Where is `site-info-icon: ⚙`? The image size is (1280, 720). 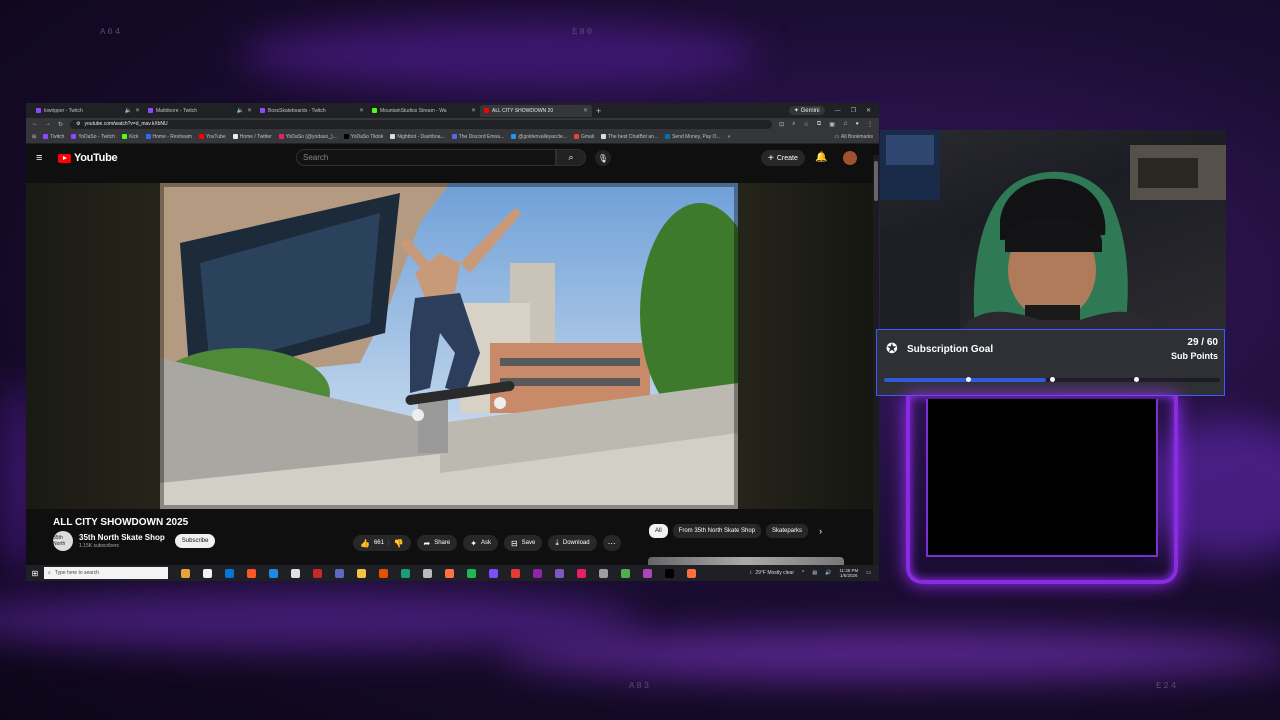 site-info-icon: ⚙ is located at coordinates (78, 124).